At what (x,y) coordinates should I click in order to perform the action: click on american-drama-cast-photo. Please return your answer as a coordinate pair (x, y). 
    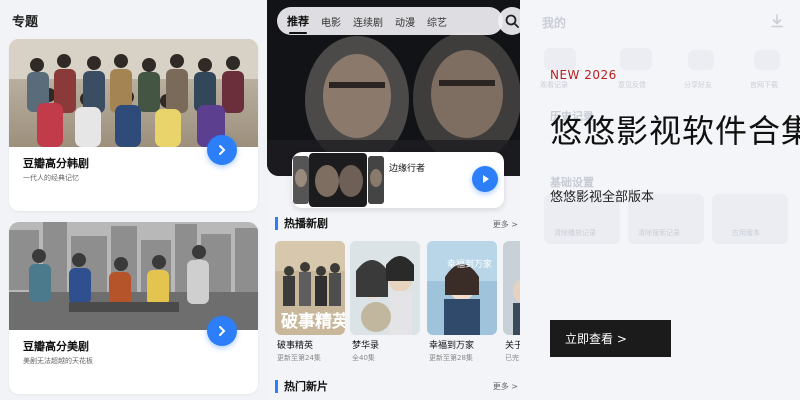
    Looking at the image, I should click on (133, 276).